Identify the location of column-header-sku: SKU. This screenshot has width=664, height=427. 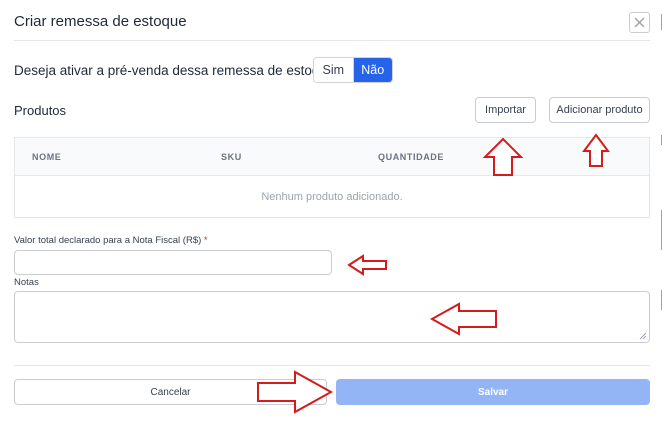
(231, 157).